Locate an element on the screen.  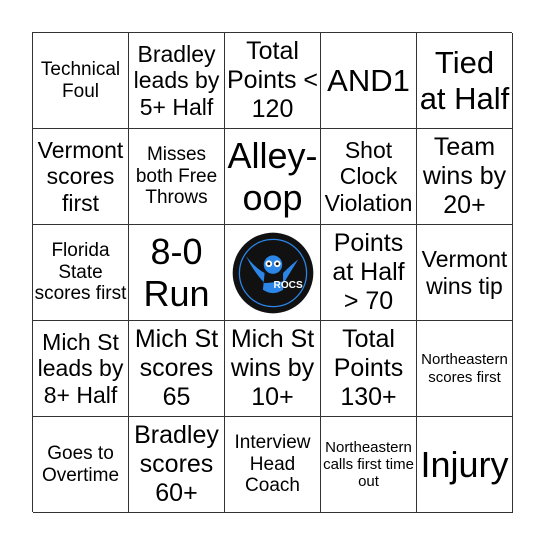
bingo-cell: Interview Head Coach is located at coordinates (273, 465).